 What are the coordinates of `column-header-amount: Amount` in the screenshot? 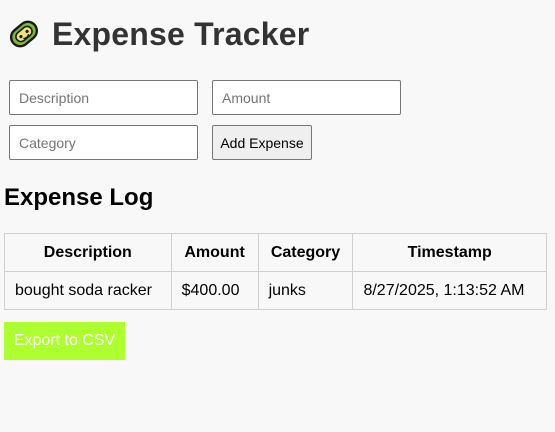 It's located at (214, 252).